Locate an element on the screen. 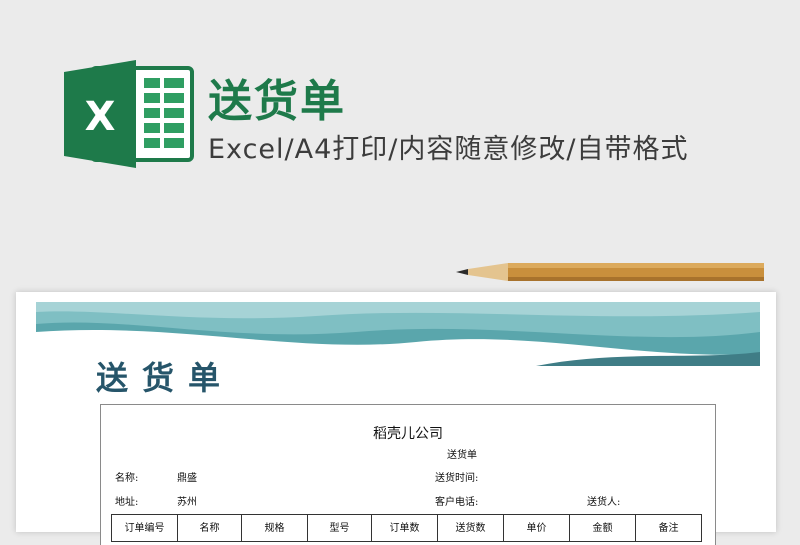 The height and width of the screenshot is (545, 800). column-header: 型号 is located at coordinates (339, 528).